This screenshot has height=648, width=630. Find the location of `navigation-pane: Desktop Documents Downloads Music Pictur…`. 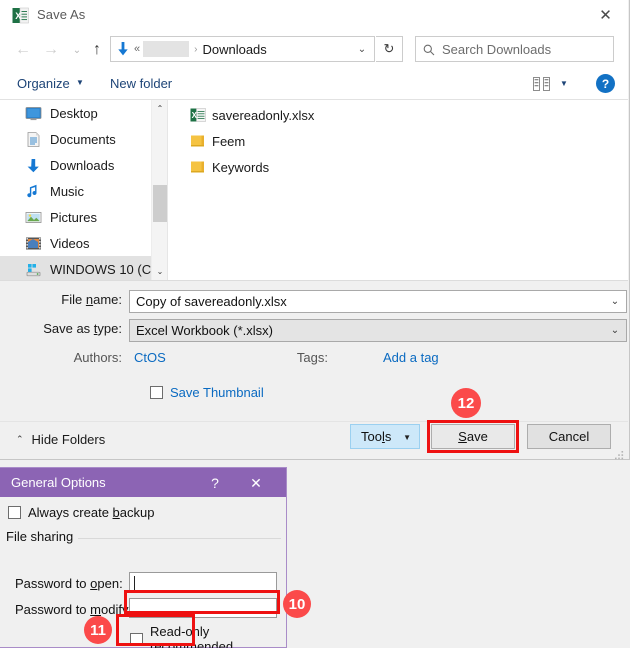

navigation-pane: Desktop Documents Downloads Music Pictur… is located at coordinates (83, 190).